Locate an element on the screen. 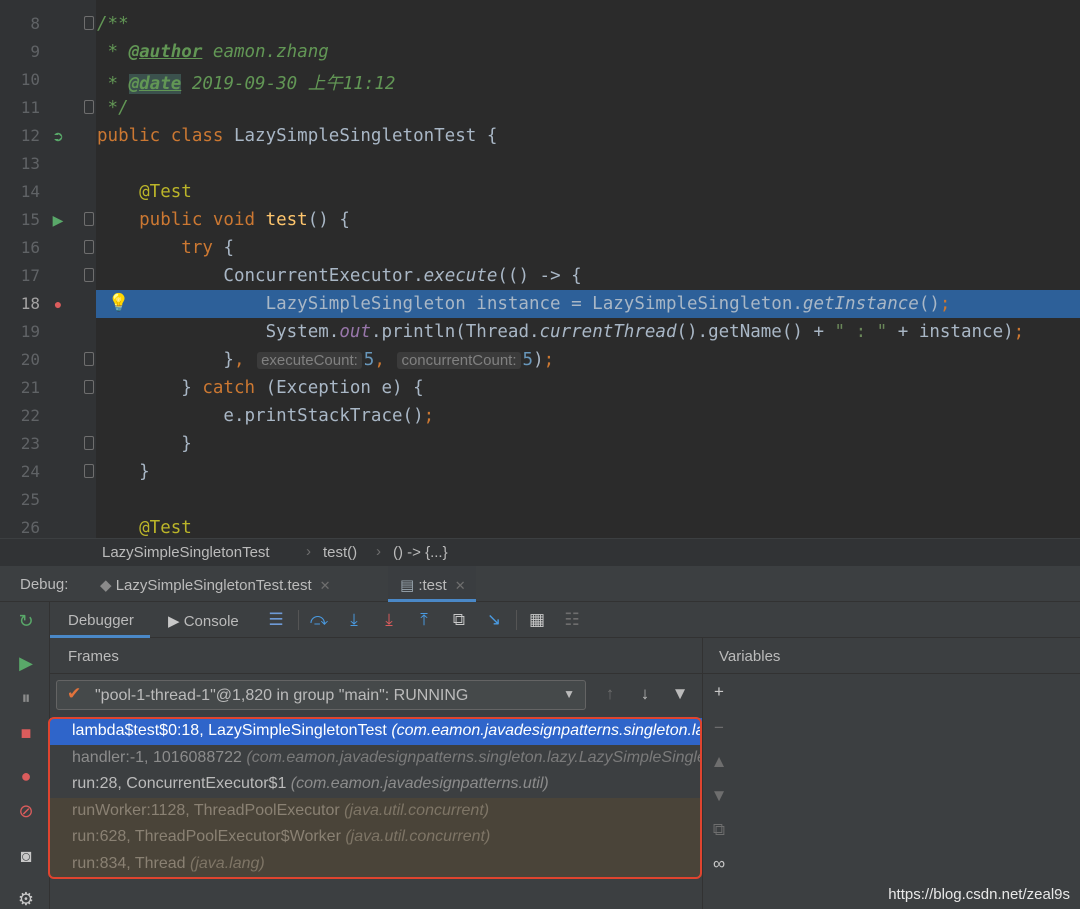 The height and width of the screenshot is (909, 1080). variables-toolbar: + − ▲ ▼ ⧉ ∞ is located at coordinates (718, 791).